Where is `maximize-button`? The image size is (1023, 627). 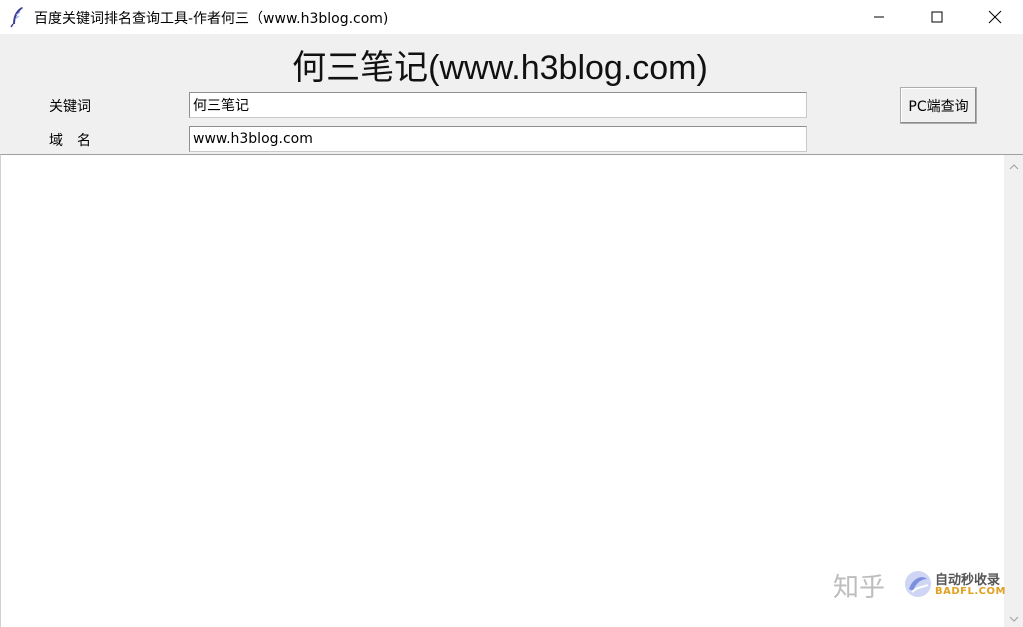
maximize-button is located at coordinates (937, 17).